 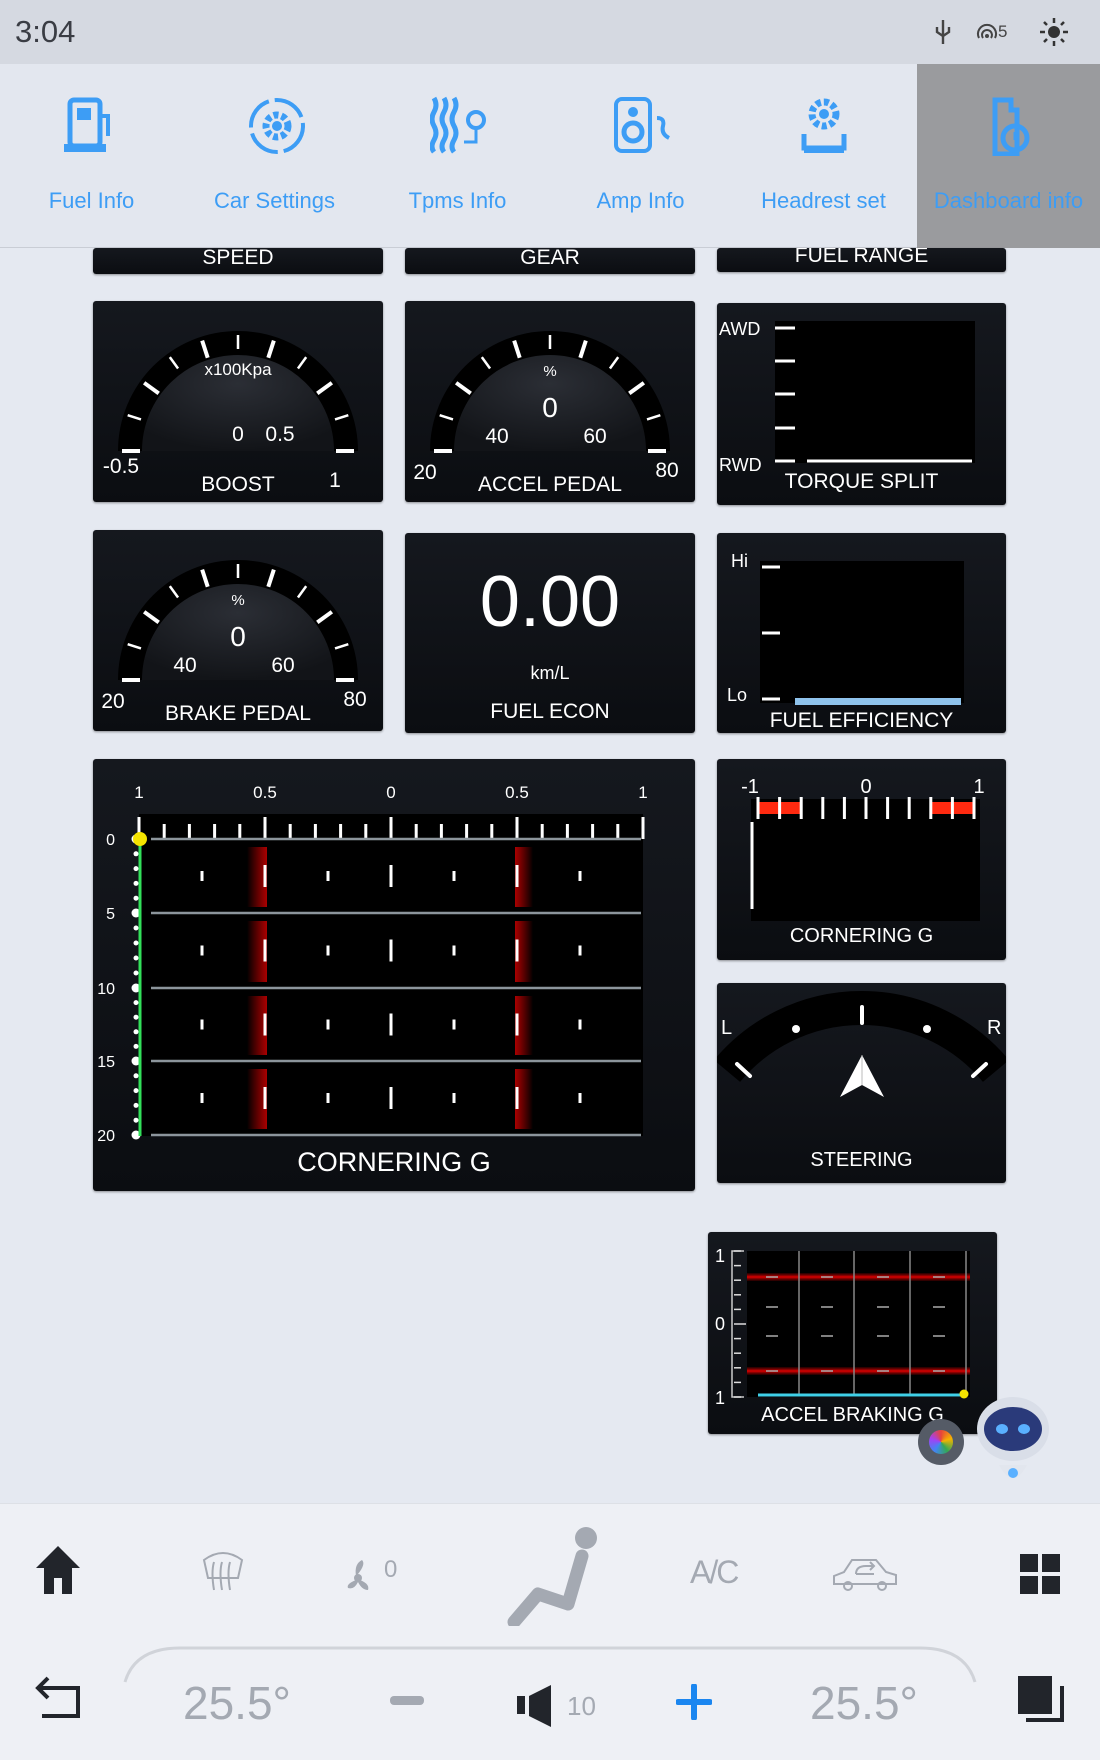 I want to click on meter-label: 0, so click(x=865, y=787).